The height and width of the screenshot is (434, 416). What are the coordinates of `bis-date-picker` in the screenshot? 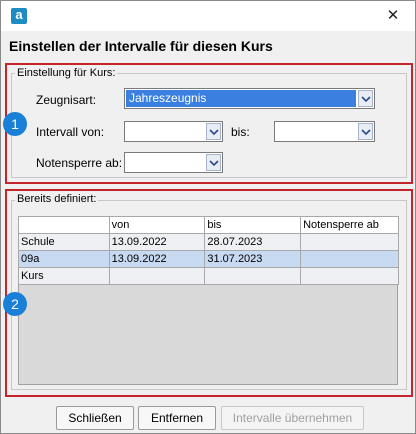 It's located at (324, 131).